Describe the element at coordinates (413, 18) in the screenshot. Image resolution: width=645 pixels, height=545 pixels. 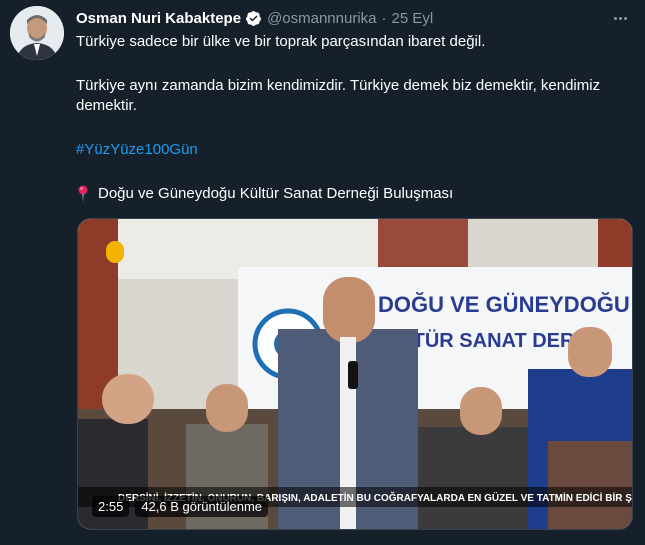
I see `tweet-date: 25 Eyl` at that location.